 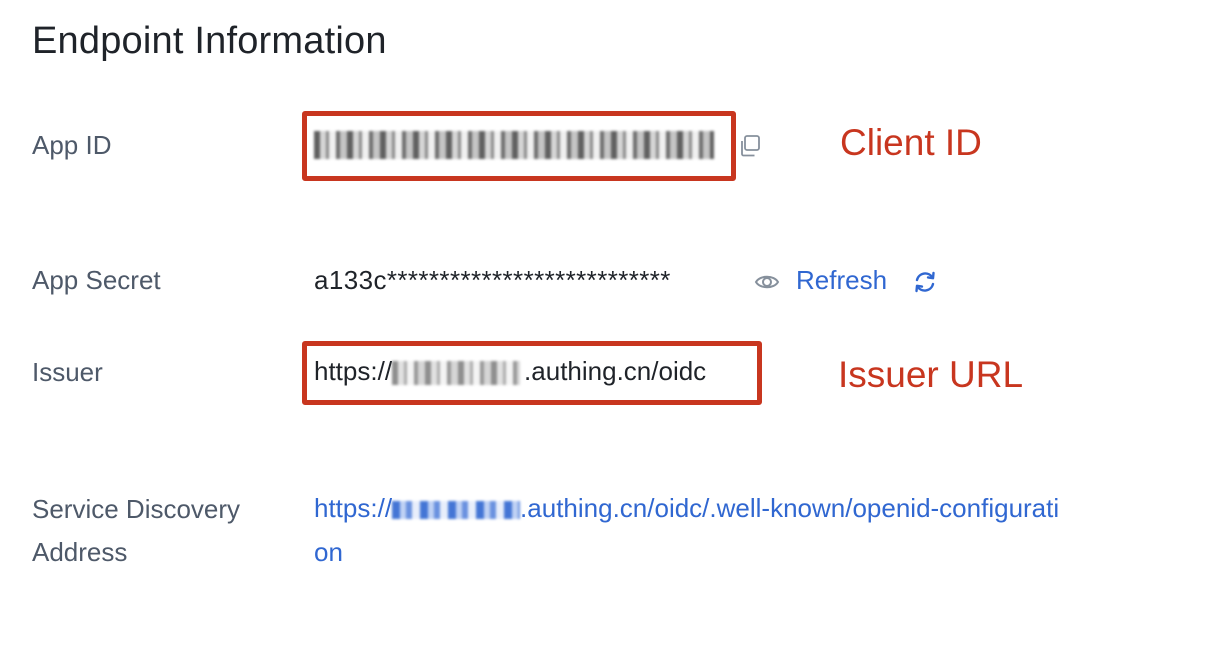 I want to click on issuer-label: Issuer, so click(x=67, y=372).